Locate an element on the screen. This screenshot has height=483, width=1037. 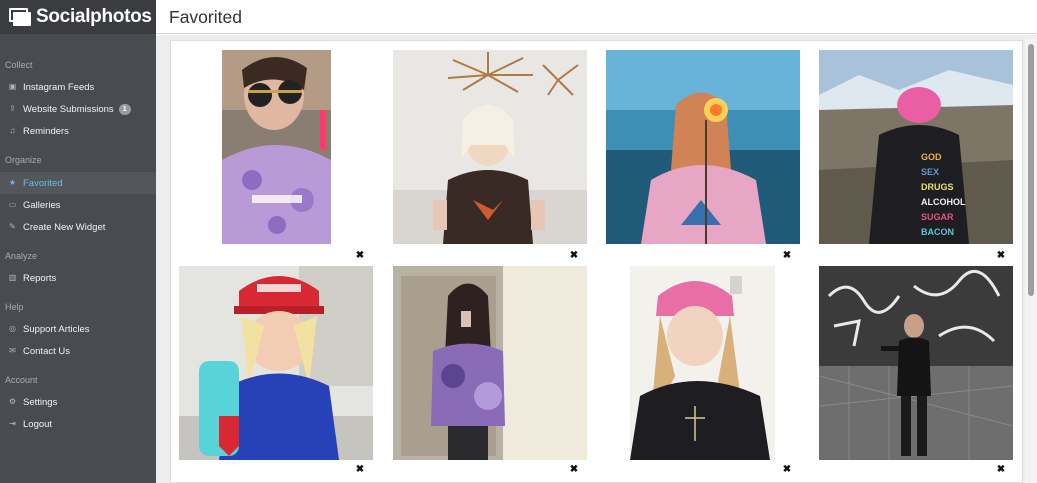
svg-text: ALCOHOL is located at coordinates (943, 202).